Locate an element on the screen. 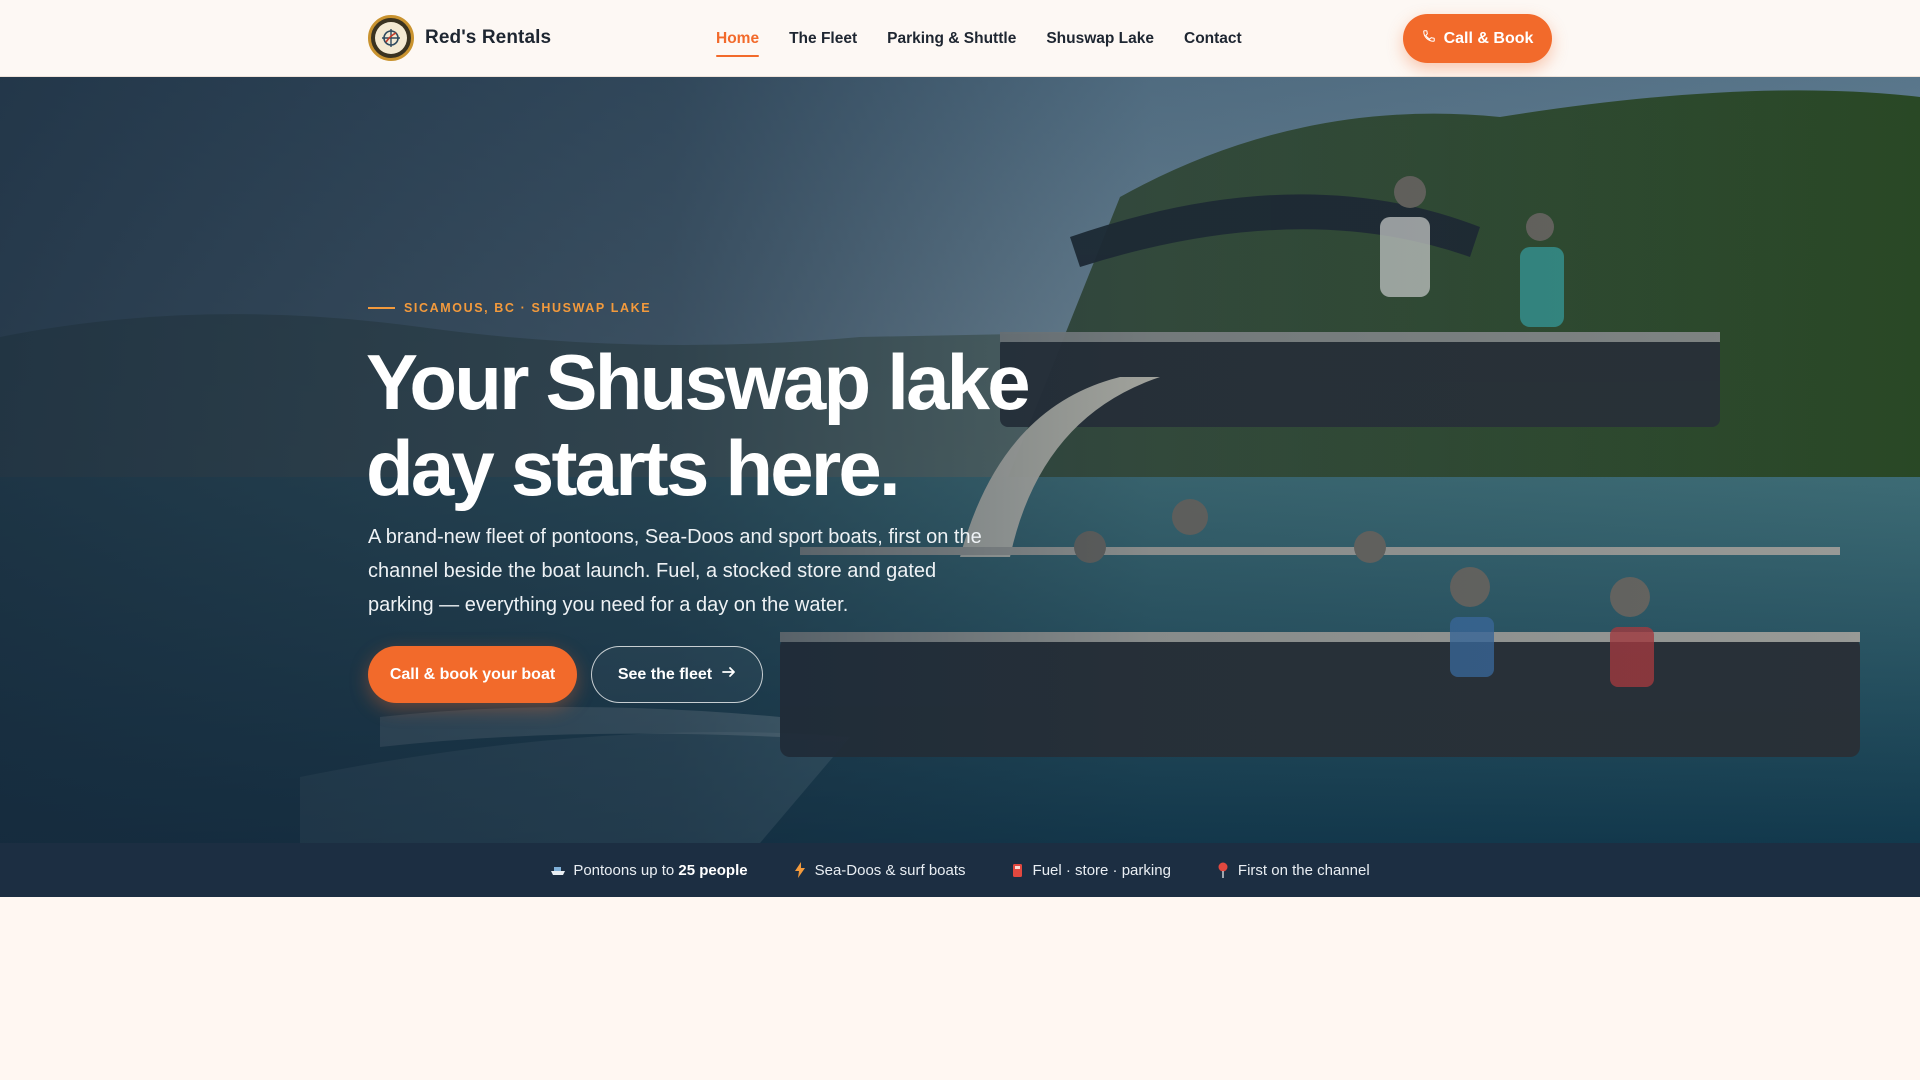  nav-shuswap-lake: Shuswap Lake is located at coordinates (1100, 39).